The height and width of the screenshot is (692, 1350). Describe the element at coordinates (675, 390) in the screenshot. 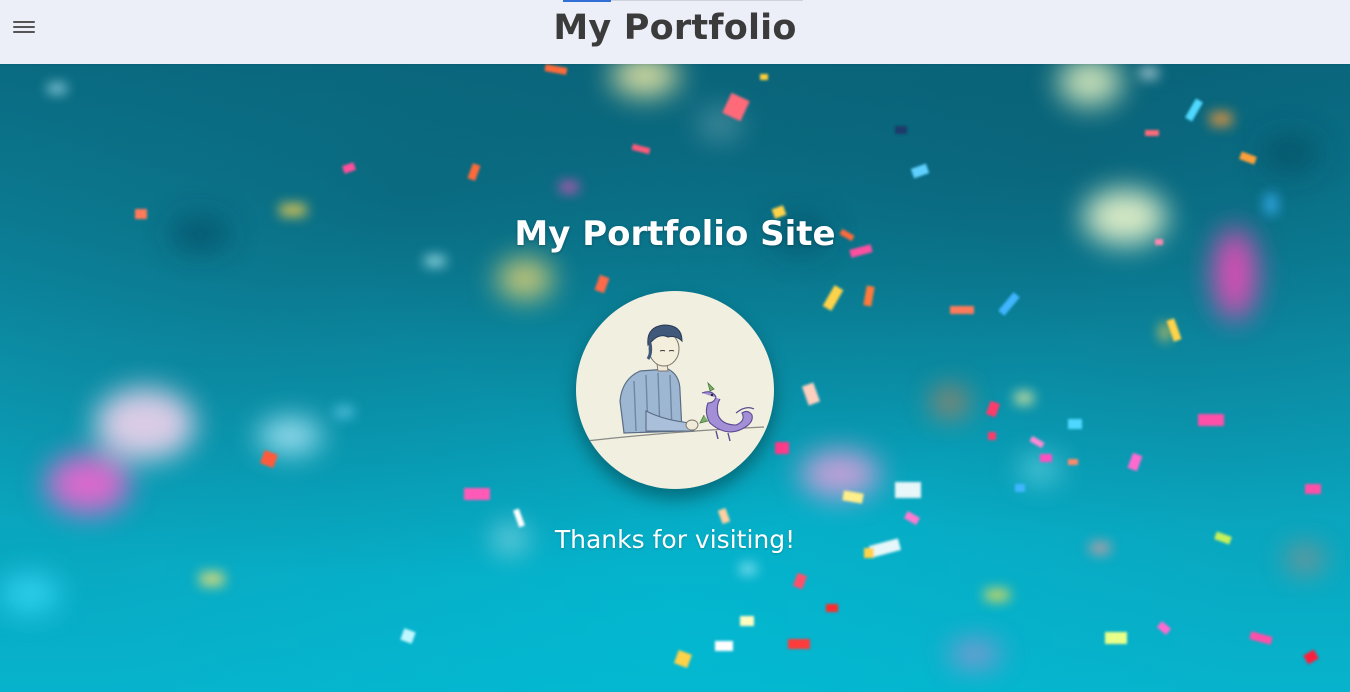

I see `portrait-with-dragon-icon` at that location.